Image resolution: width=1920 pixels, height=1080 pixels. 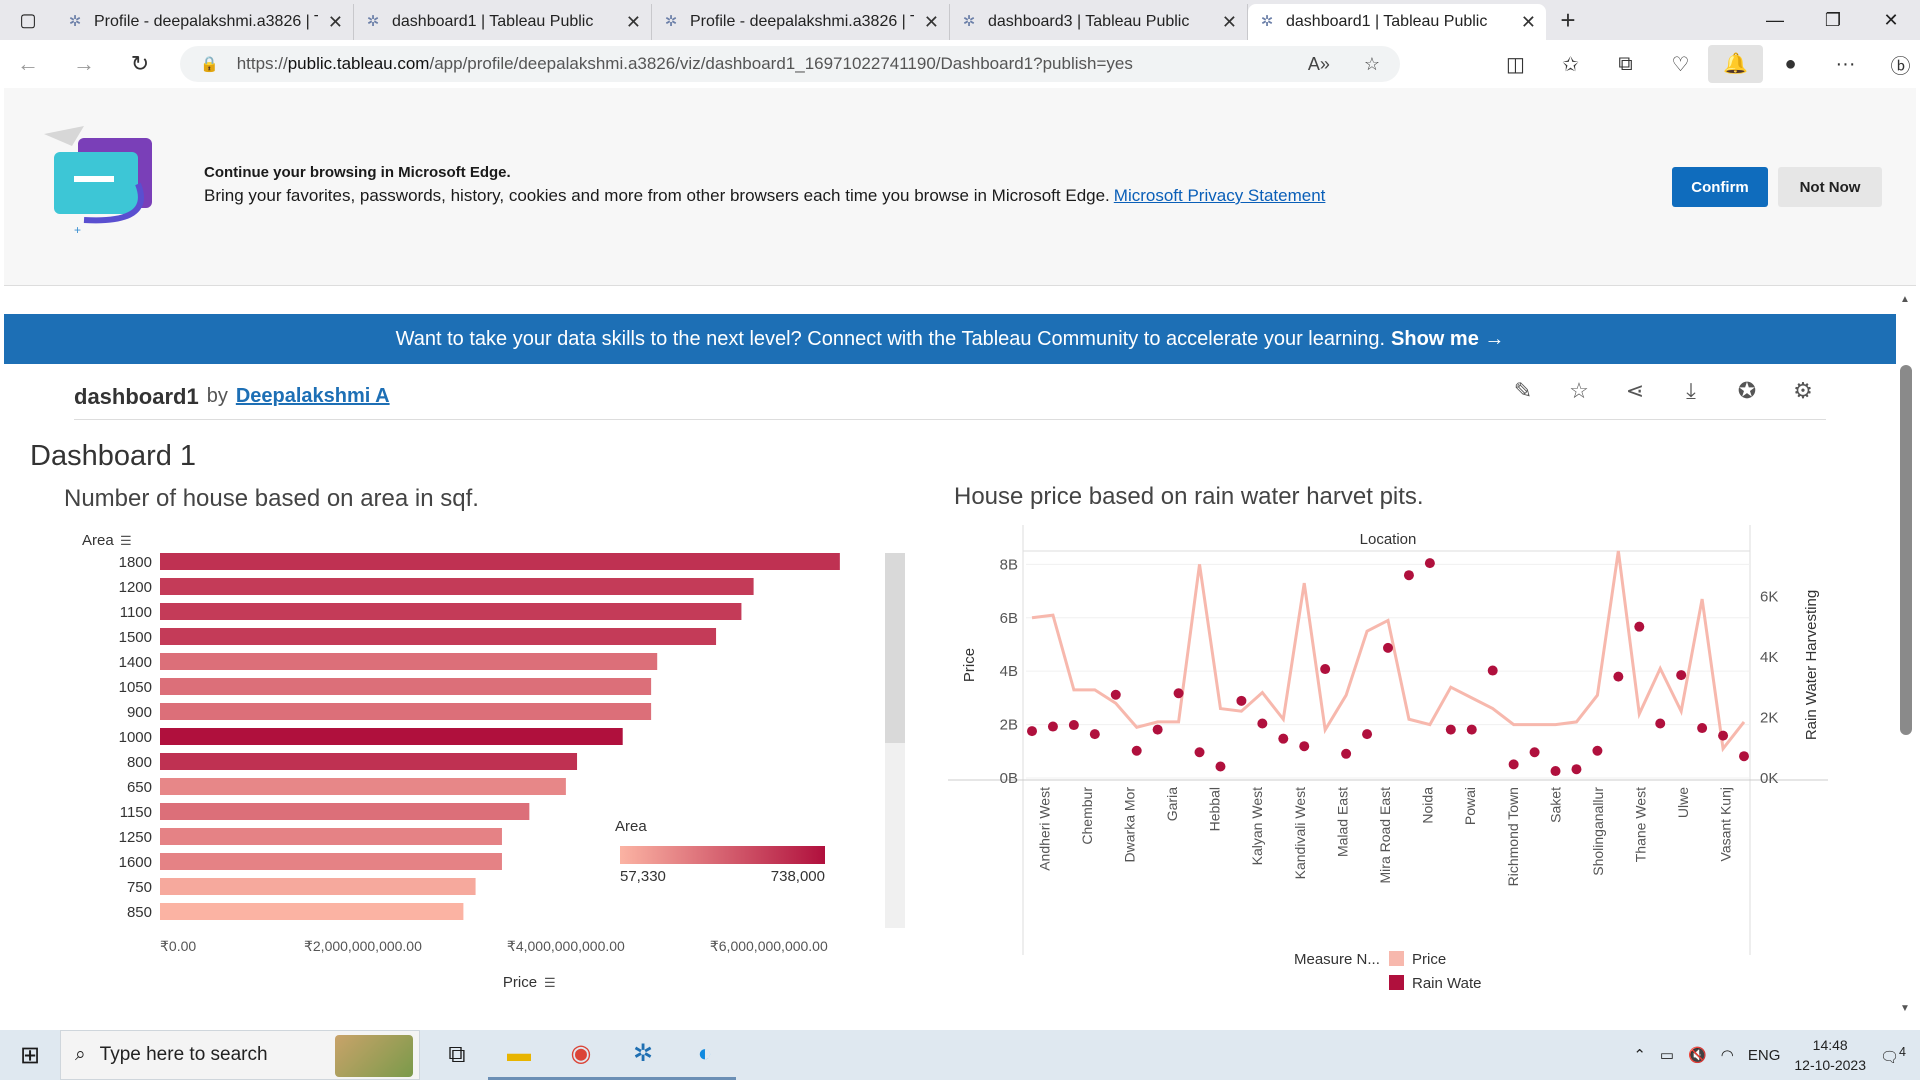 I want to click on split-screen-icon: ◫, so click(x=1515, y=64).